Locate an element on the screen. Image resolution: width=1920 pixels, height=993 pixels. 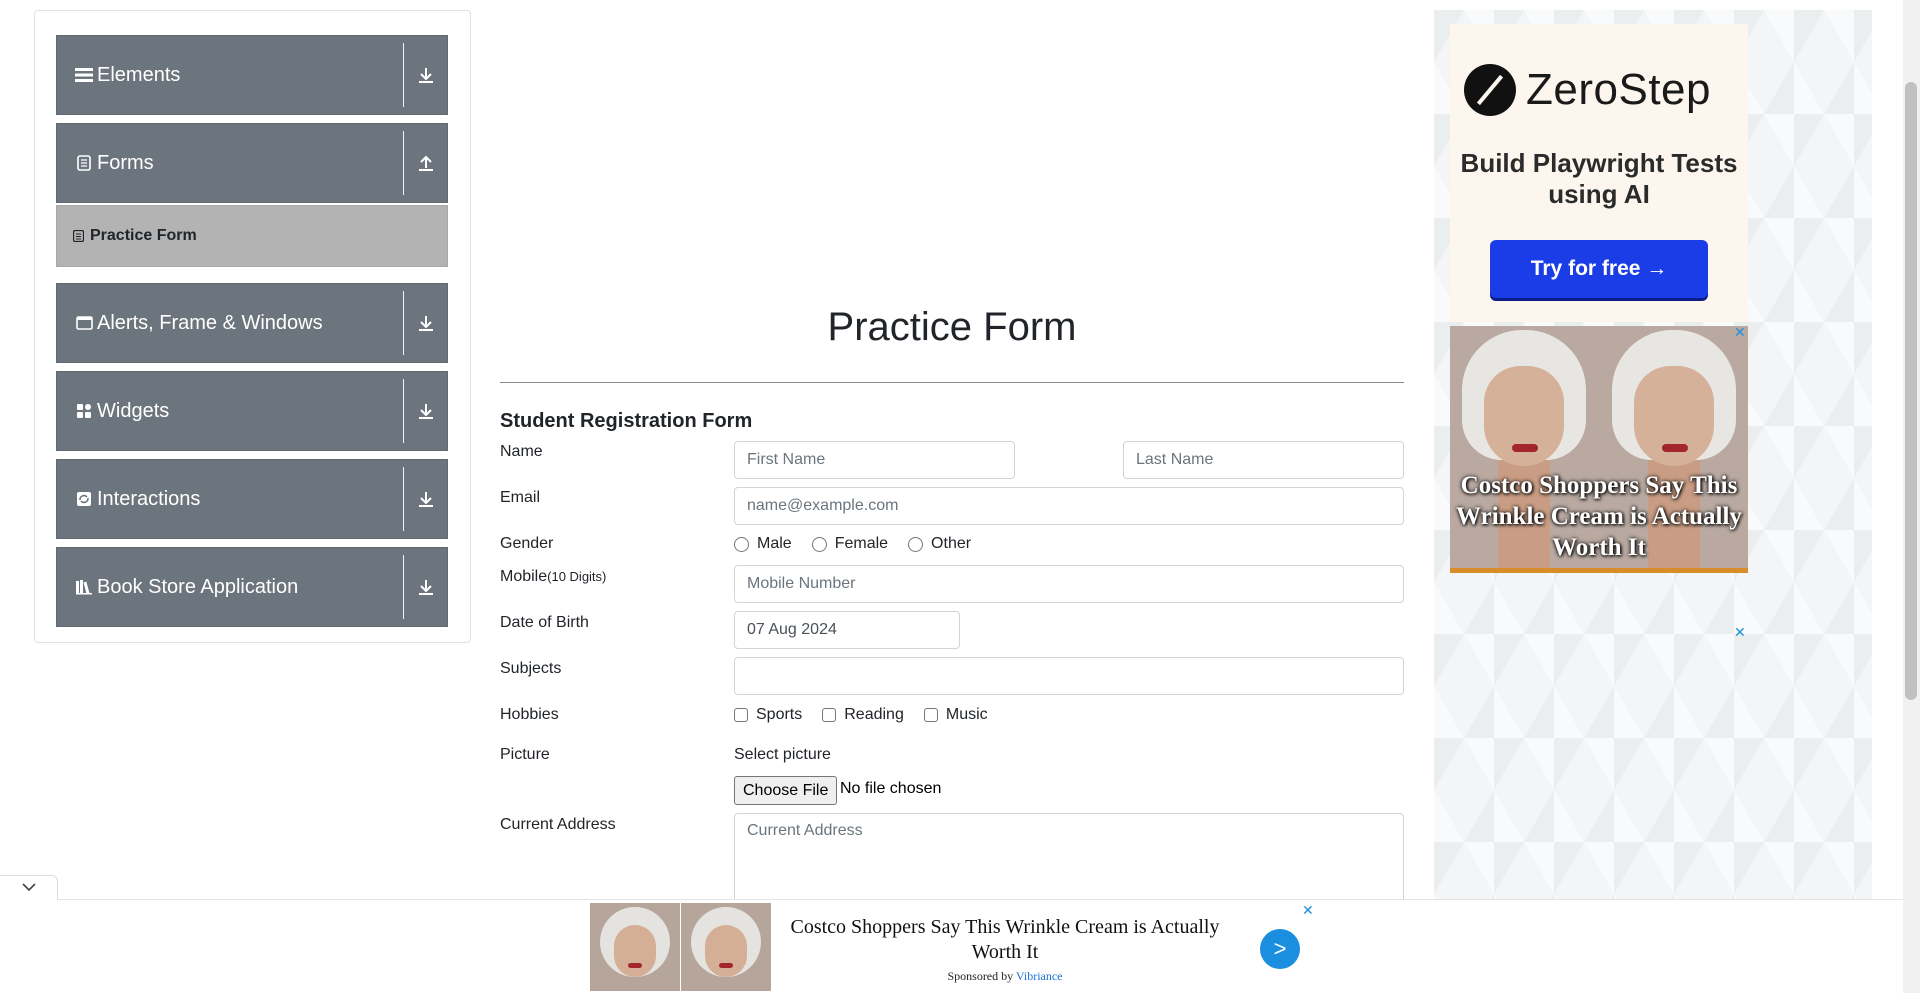
group-header: Alerts, Frame & Windows is located at coordinates (252, 323).